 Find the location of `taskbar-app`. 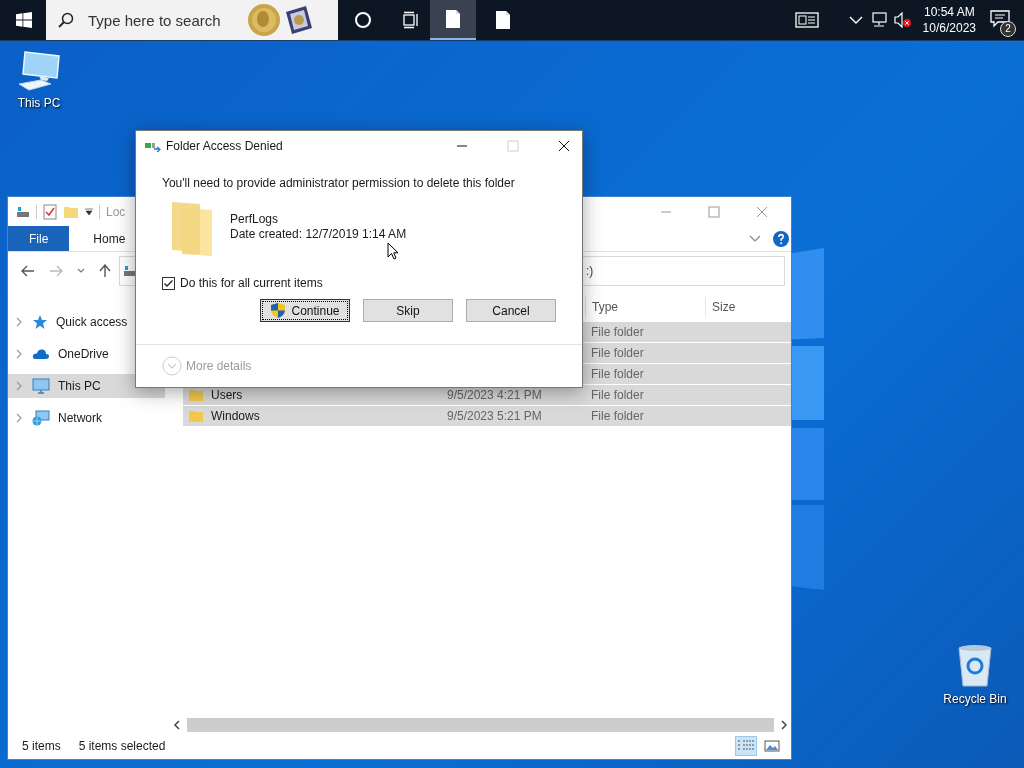

taskbar-app is located at coordinates (453, 20).